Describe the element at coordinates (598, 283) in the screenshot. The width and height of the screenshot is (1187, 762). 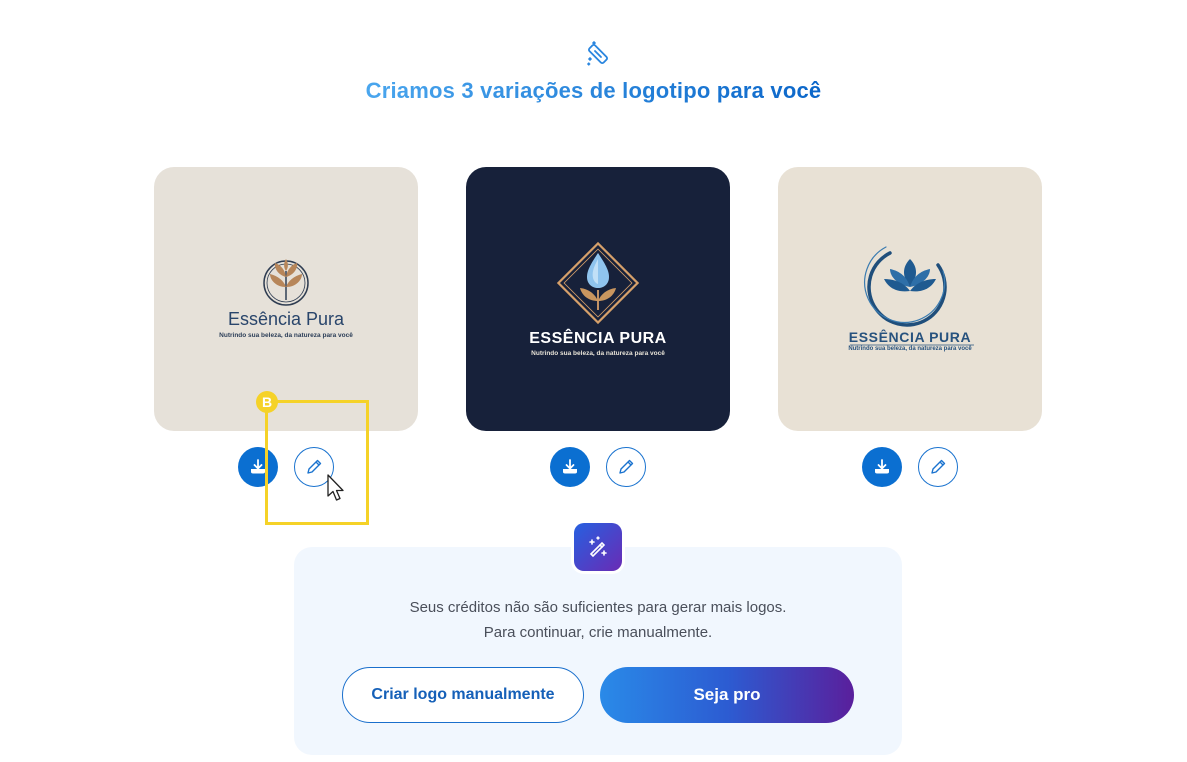
I see `diamond-drop-emblem-icon` at that location.